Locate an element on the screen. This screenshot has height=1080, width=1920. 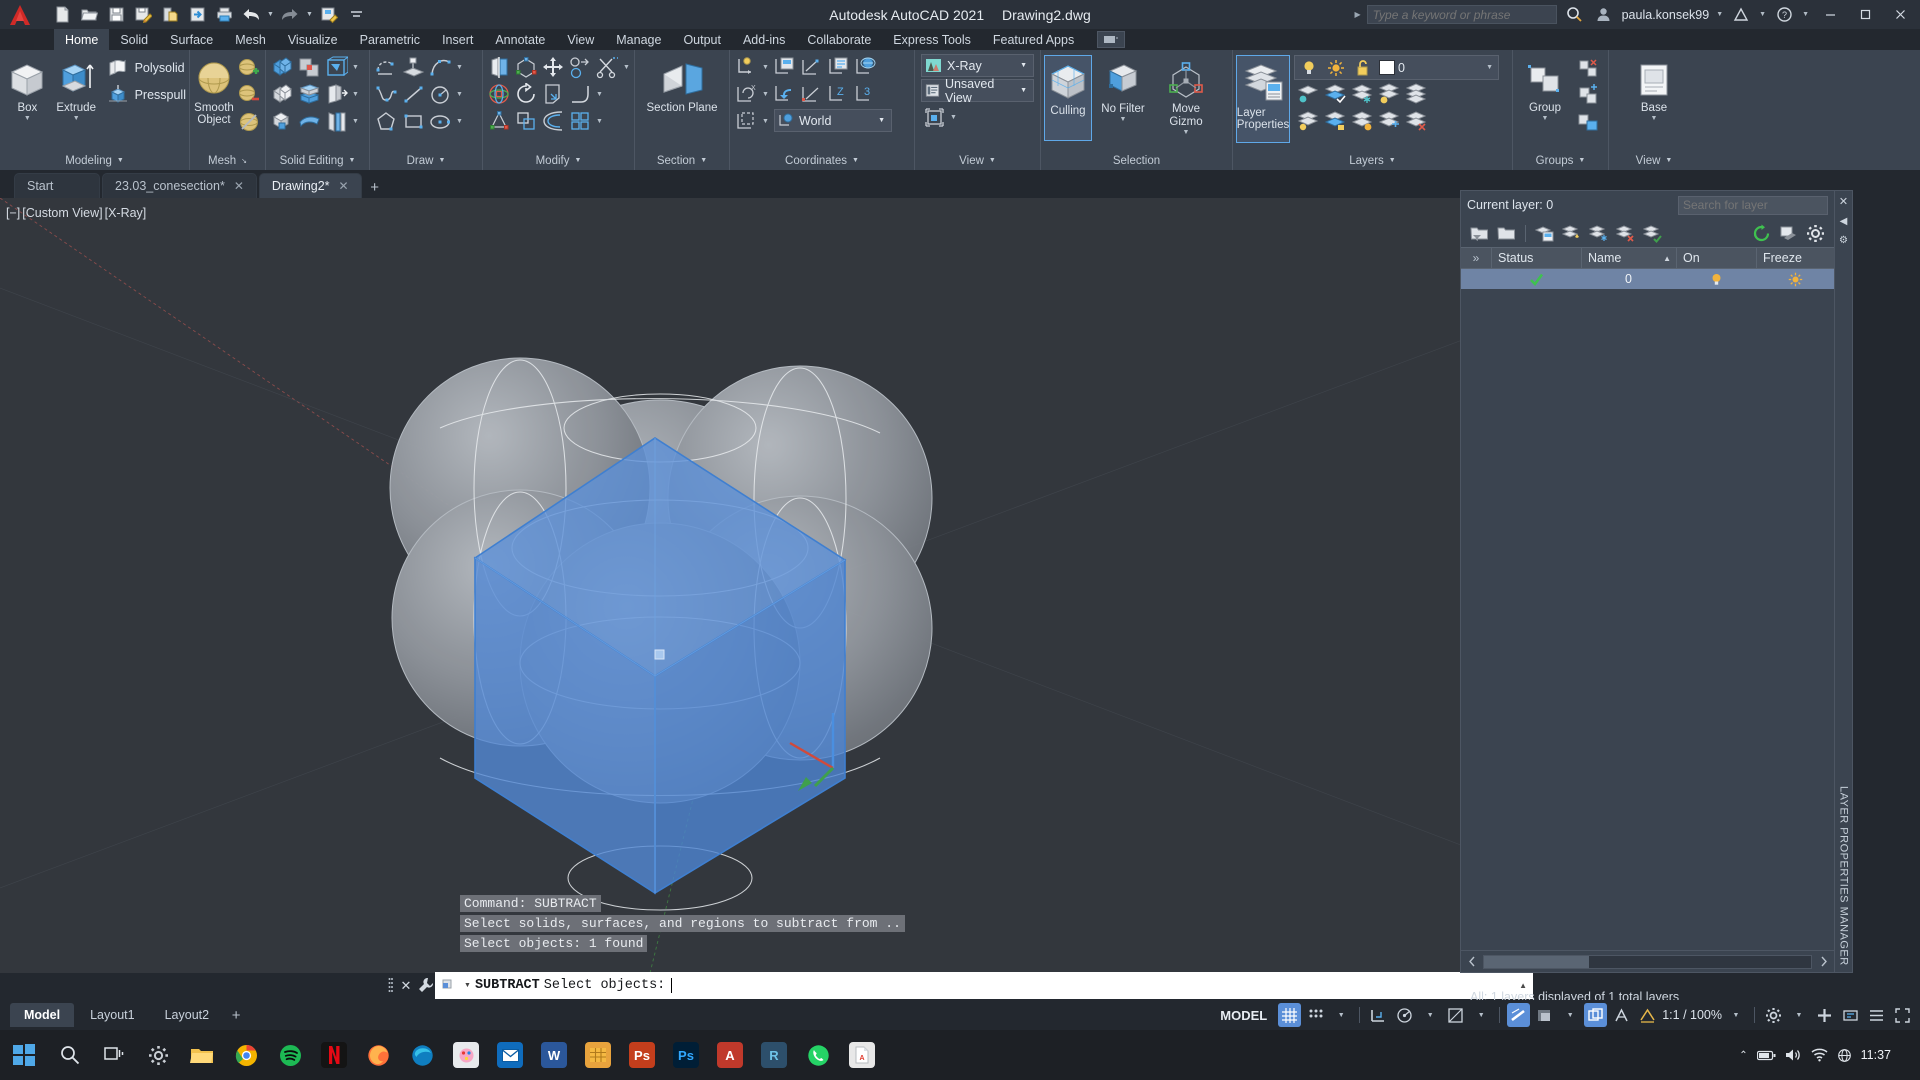
tab-insert: Insert is located at coordinates (457, 39).